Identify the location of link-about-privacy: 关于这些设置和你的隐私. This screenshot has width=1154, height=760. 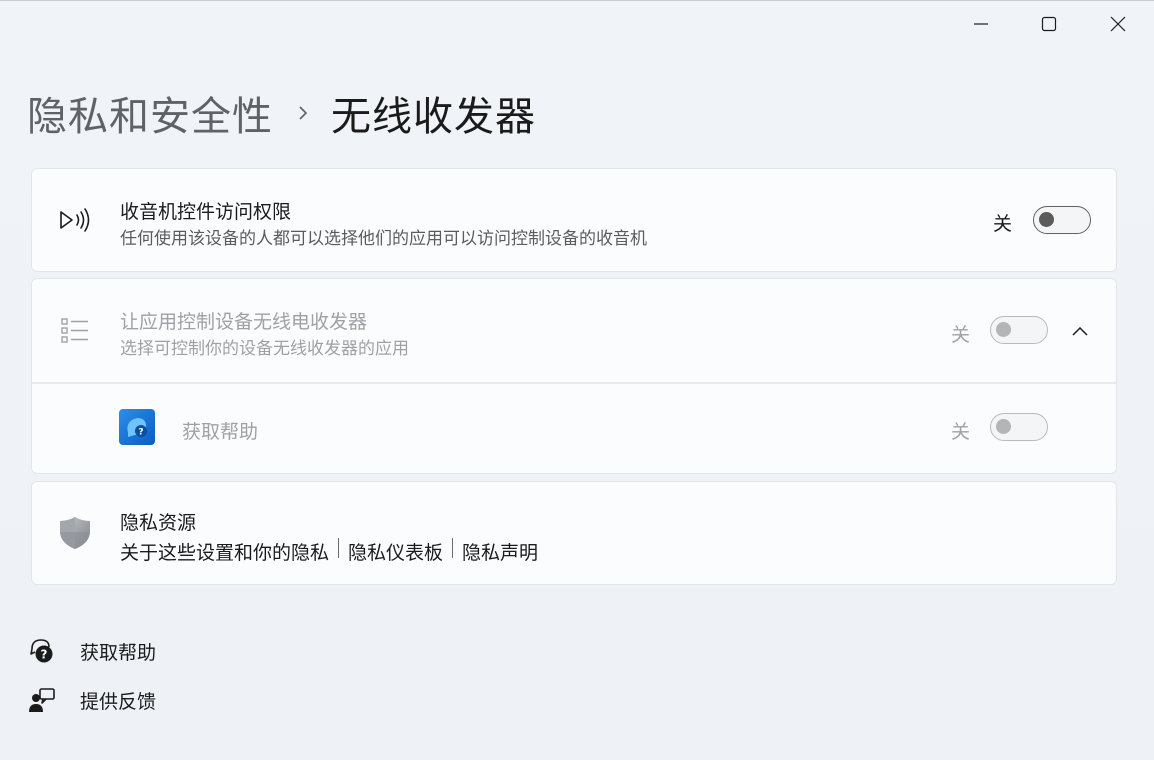
(224, 551).